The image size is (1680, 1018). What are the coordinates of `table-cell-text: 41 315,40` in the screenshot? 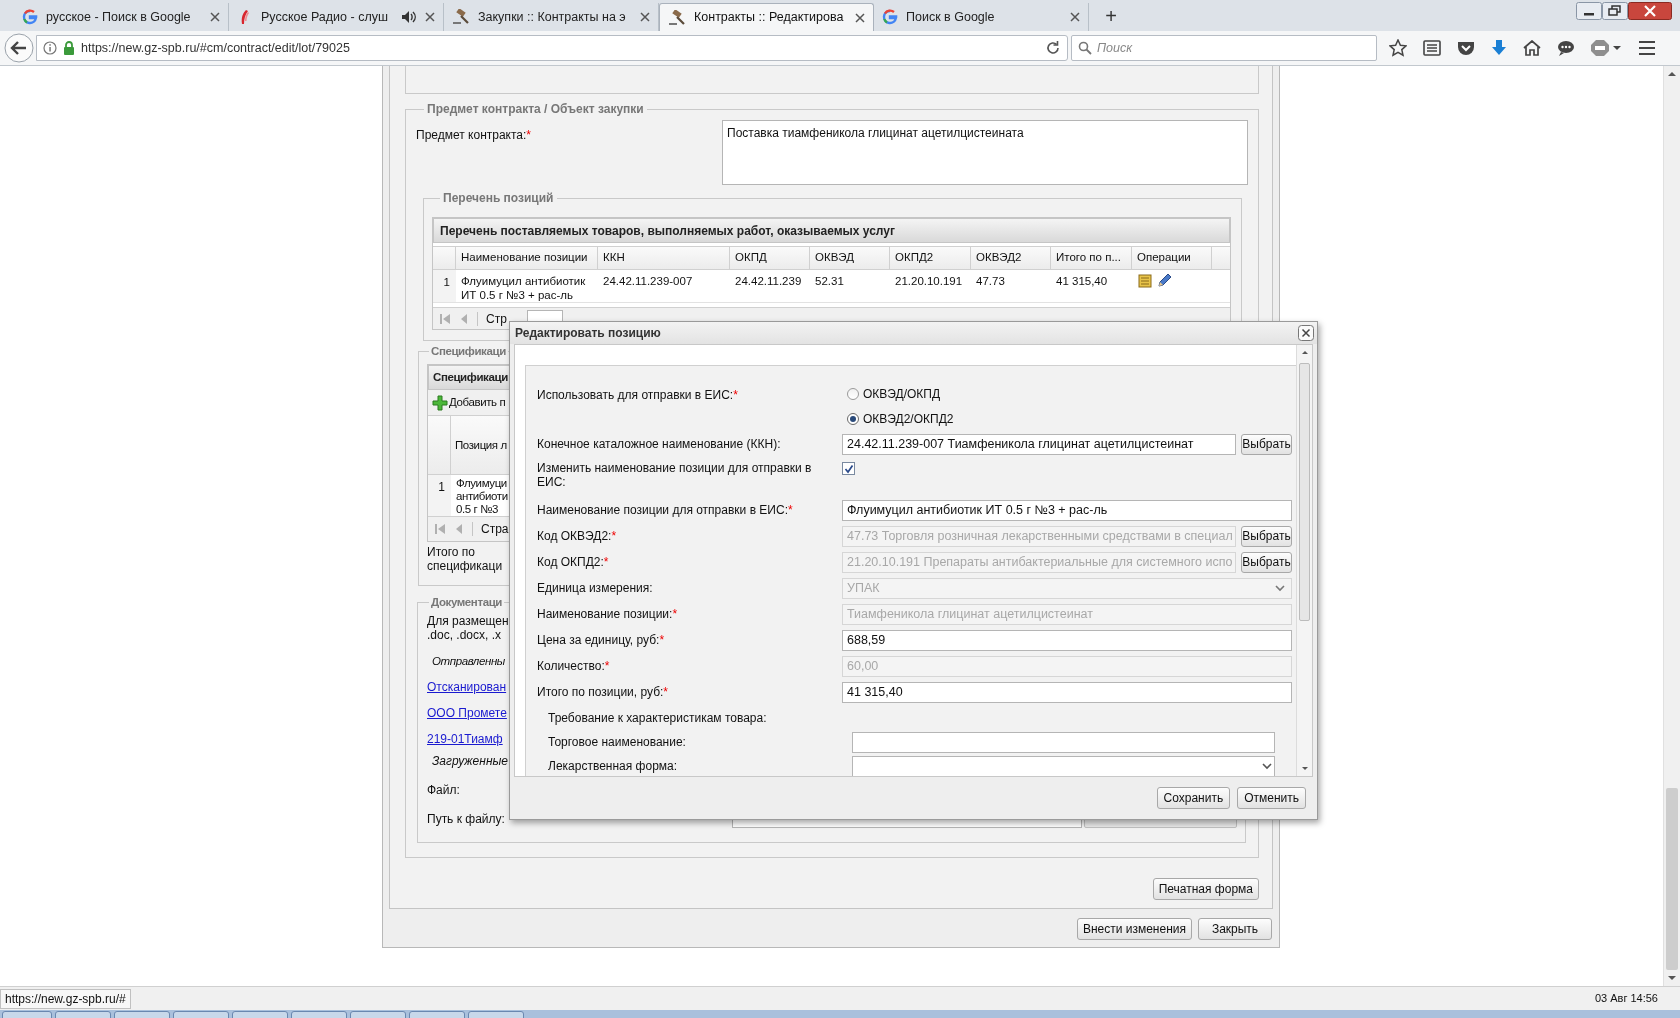 It's located at (1082, 281).